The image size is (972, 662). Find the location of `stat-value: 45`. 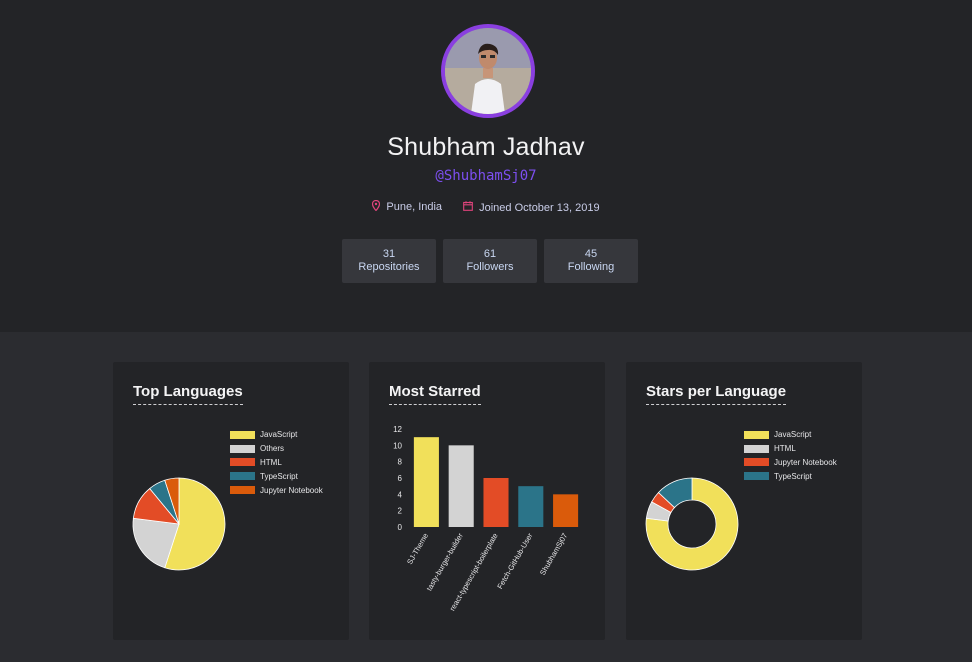

stat-value: 45 is located at coordinates (591, 254).